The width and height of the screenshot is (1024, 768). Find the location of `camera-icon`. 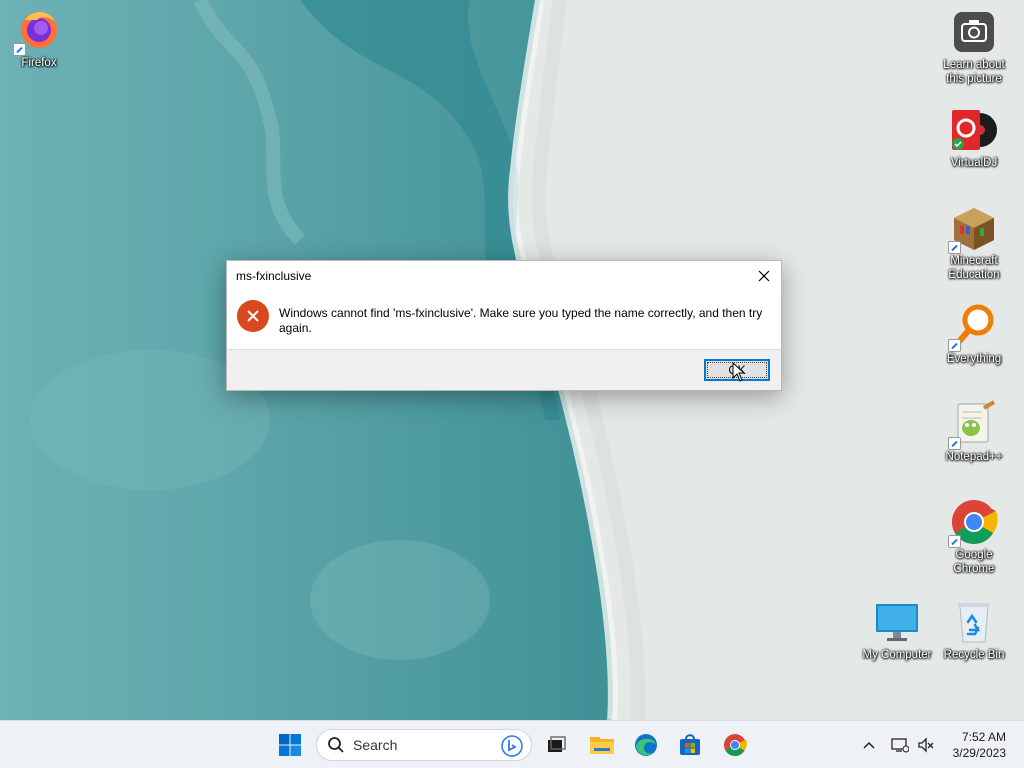

camera-icon is located at coordinates (974, 32).